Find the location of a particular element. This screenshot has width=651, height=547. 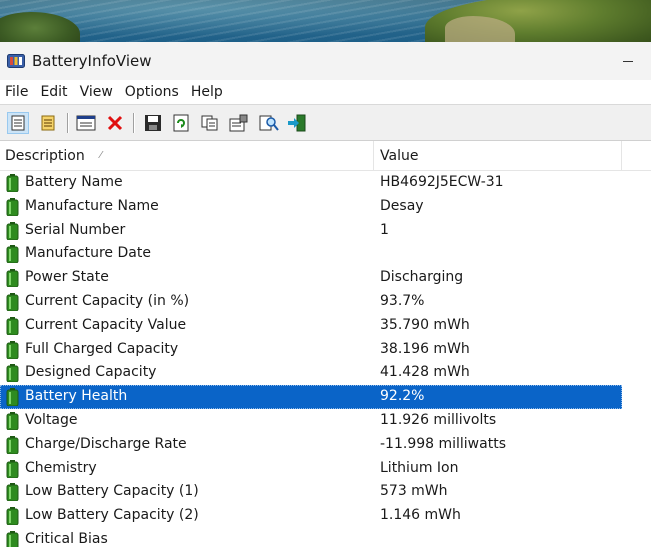

menu-view: View is located at coordinates (96, 92).